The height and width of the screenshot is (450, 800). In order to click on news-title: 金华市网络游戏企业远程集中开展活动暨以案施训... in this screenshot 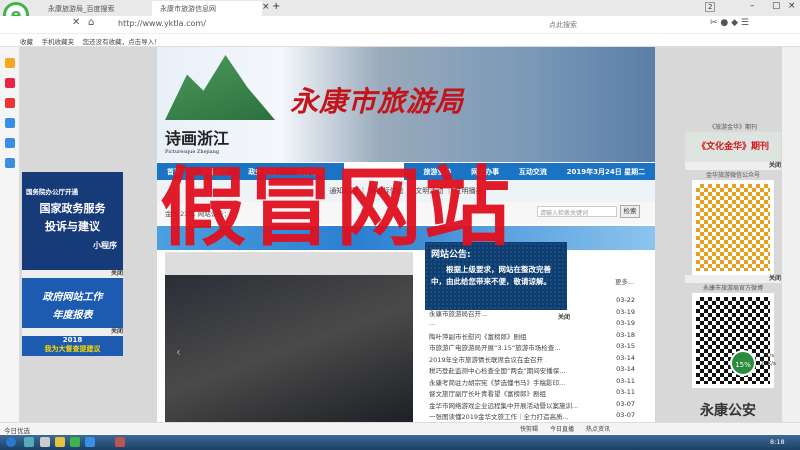, I will do `click(503, 406)`.